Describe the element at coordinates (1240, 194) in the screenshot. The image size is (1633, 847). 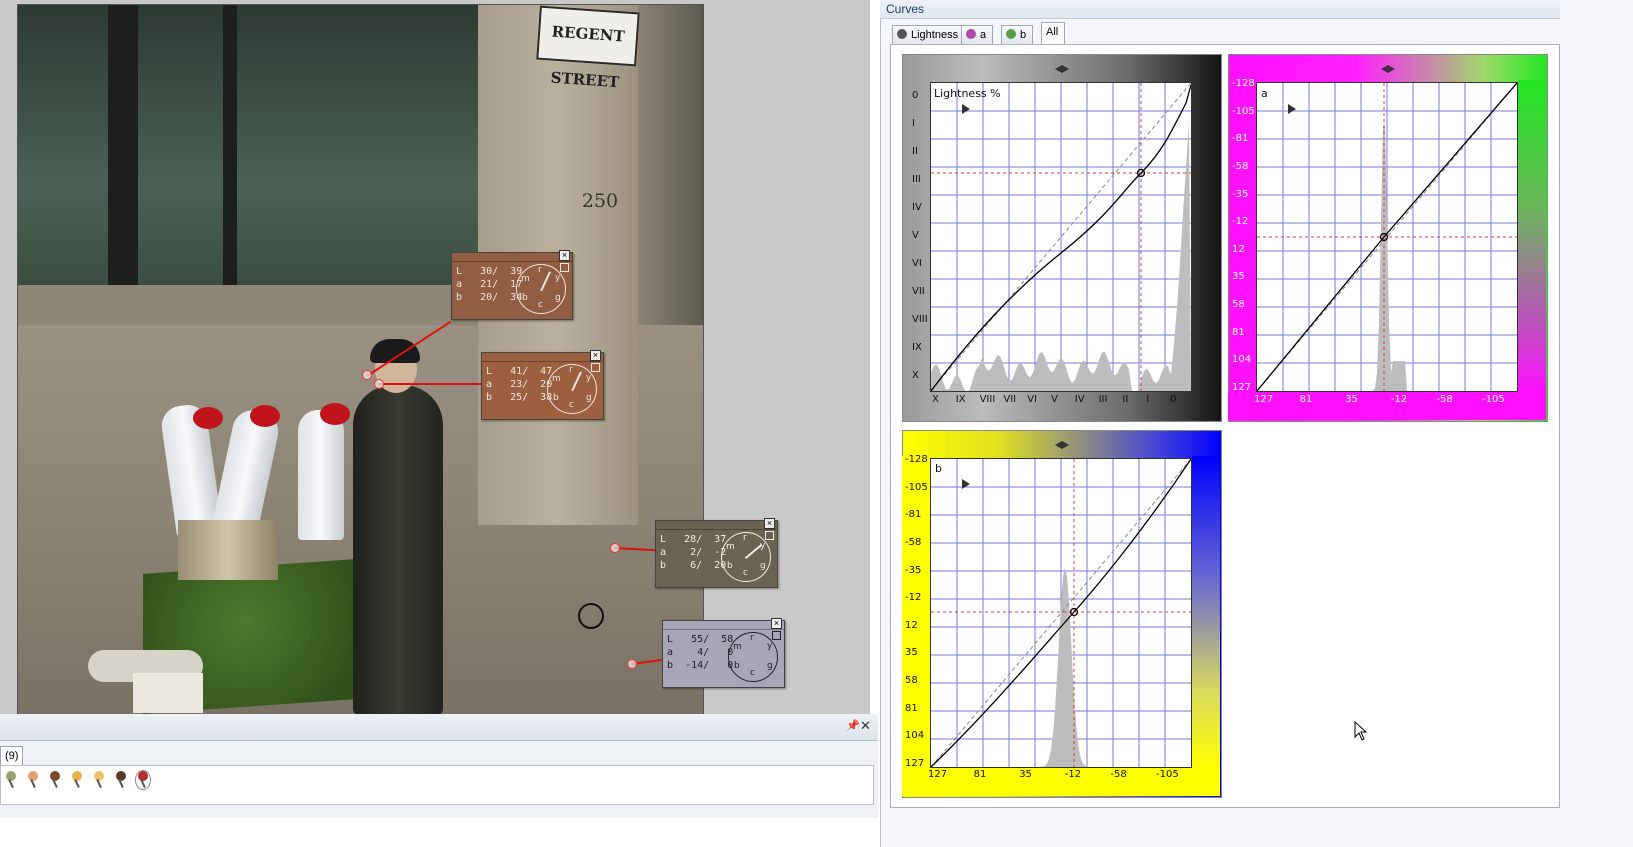
I see `a-y-tick: -35` at that location.